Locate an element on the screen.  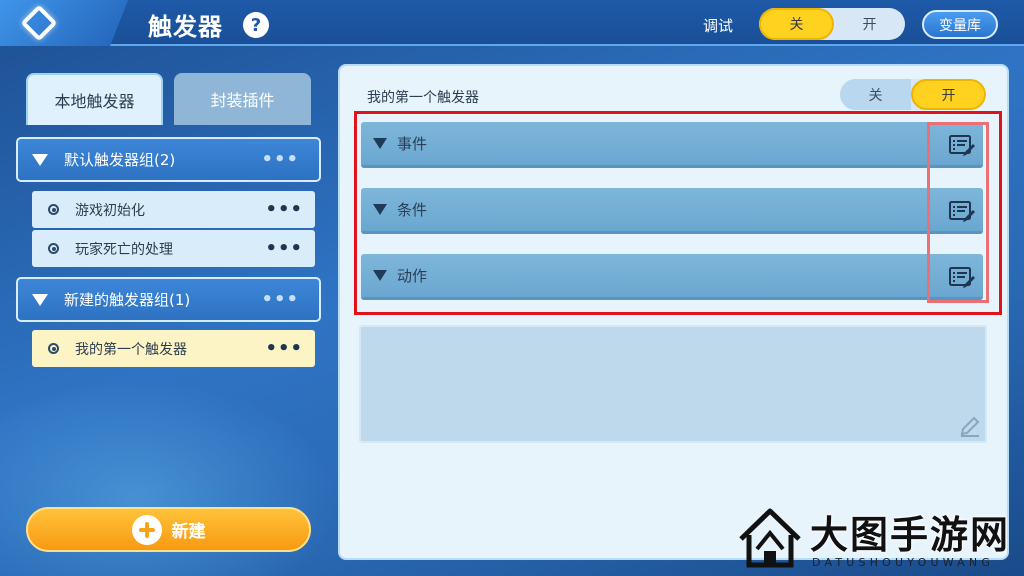
group-label: 新建的触发器组(1) is located at coordinates (127, 300).